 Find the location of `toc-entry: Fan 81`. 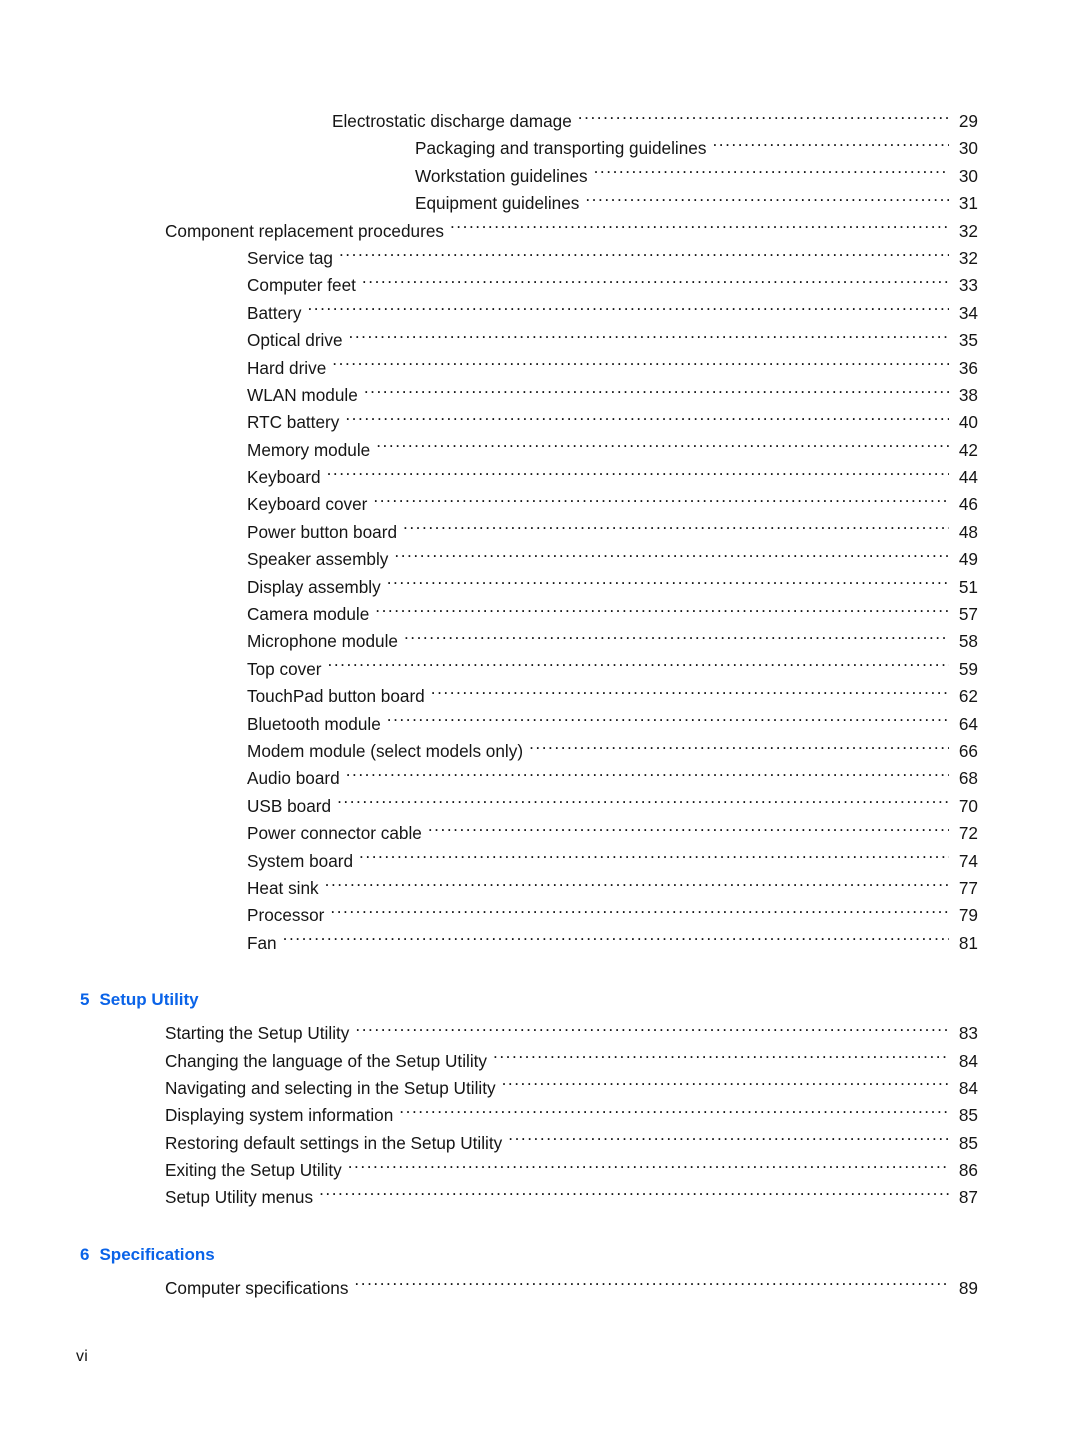

toc-entry: Fan 81 is located at coordinates (540, 943).